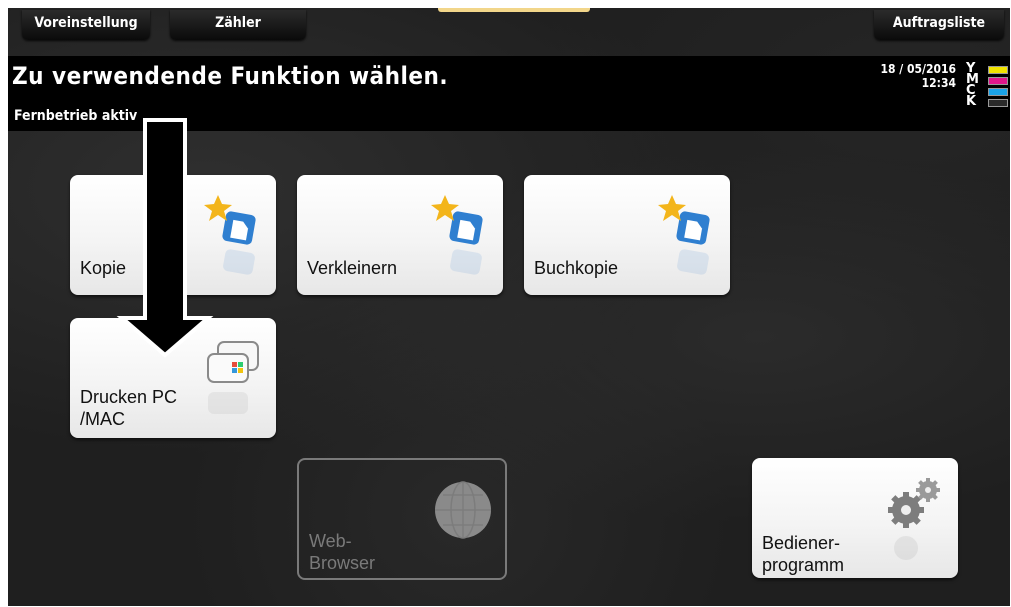  Describe the element at coordinates (987, 101) in the screenshot. I see `toner-row-black: K` at that location.